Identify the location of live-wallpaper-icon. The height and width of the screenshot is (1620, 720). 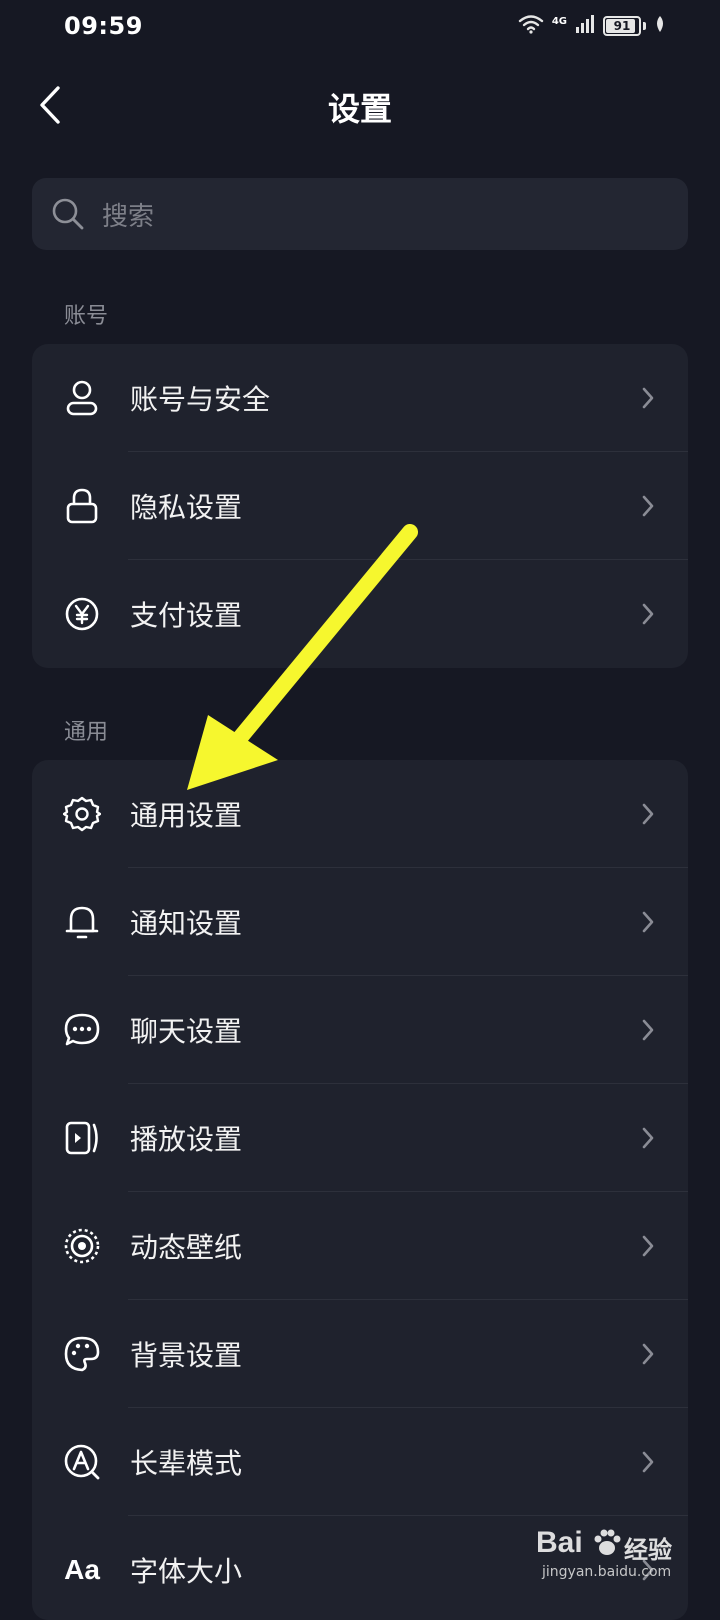
(82, 1246).